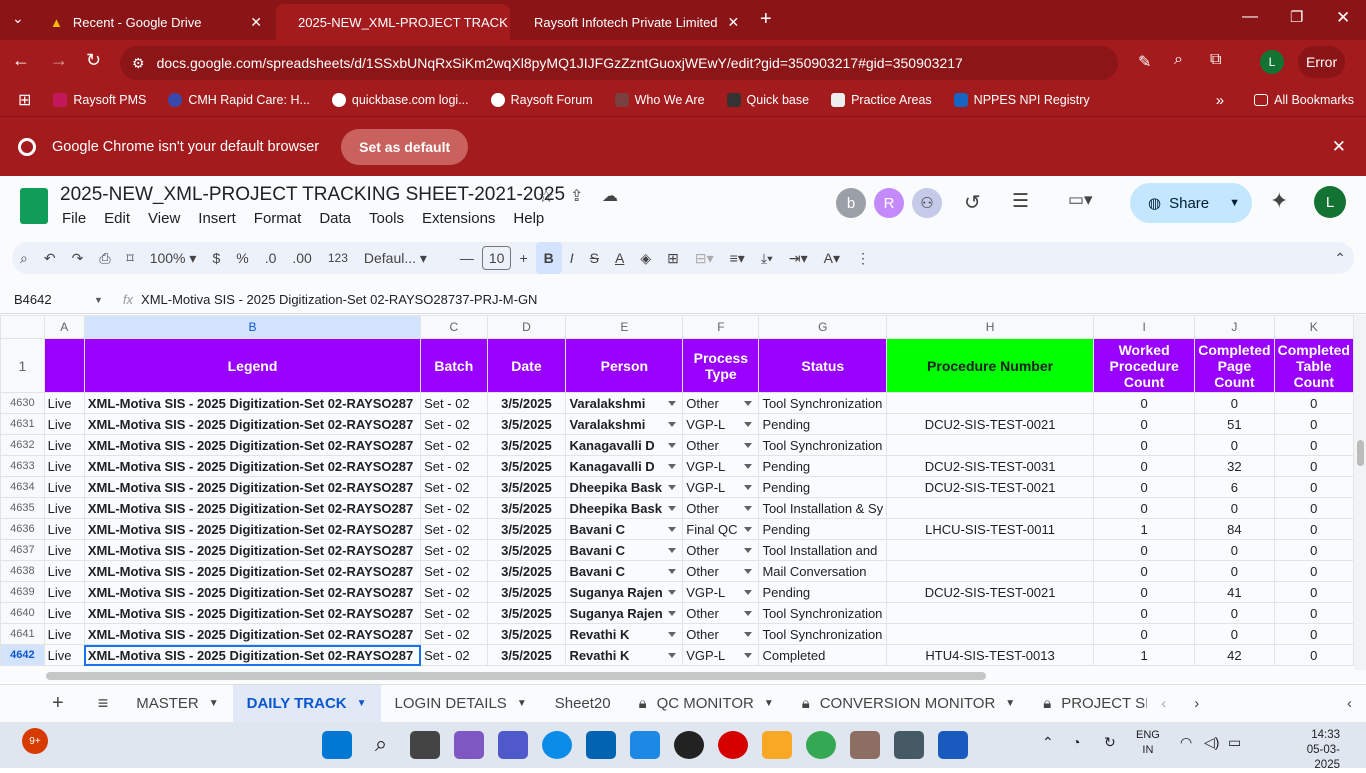 This screenshot has width=1366, height=773. What do you see at coordinates (467, 258) in the screenshot?
I see `decrease-font-size-icon: —` at bounding box center [467, 258].